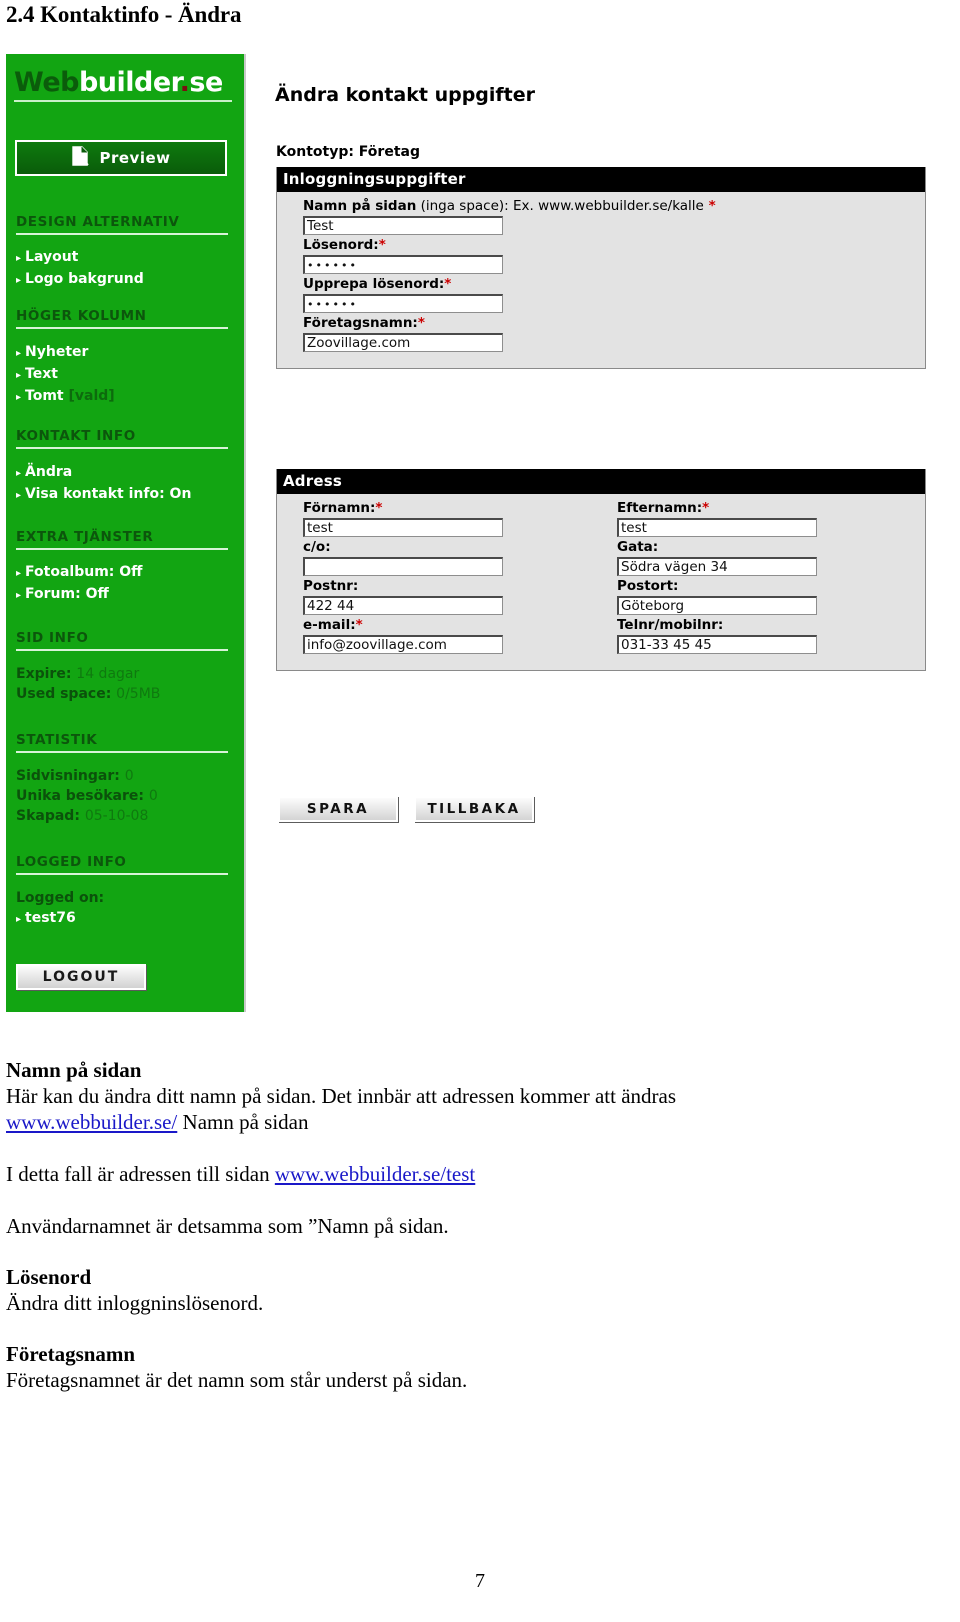  What do you see at coordinates (717, 566) in the screenshot?
I see `gata-input: Södra vägen 34` at bounding box center [717, 566].